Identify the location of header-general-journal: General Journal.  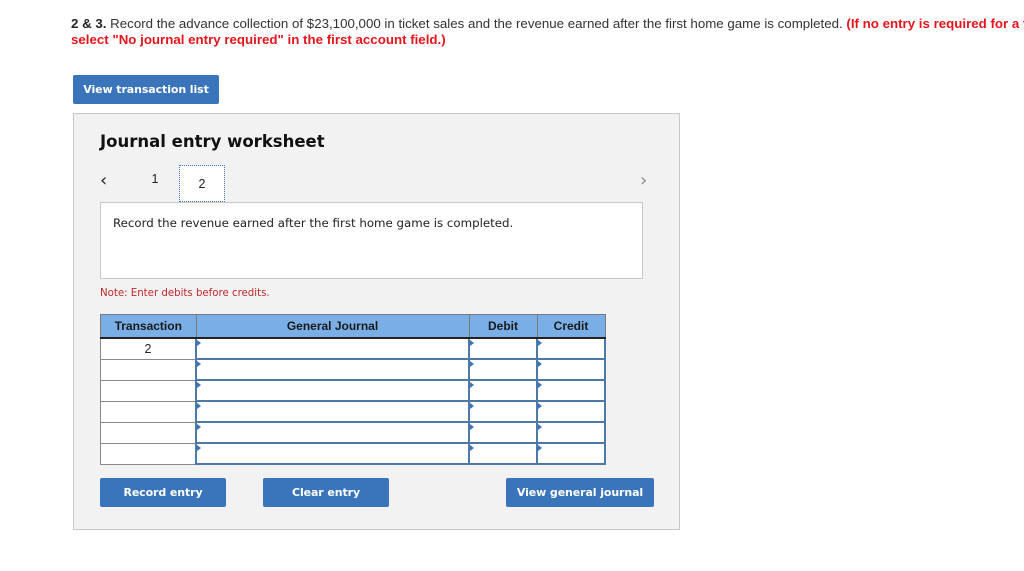
(332, 326).